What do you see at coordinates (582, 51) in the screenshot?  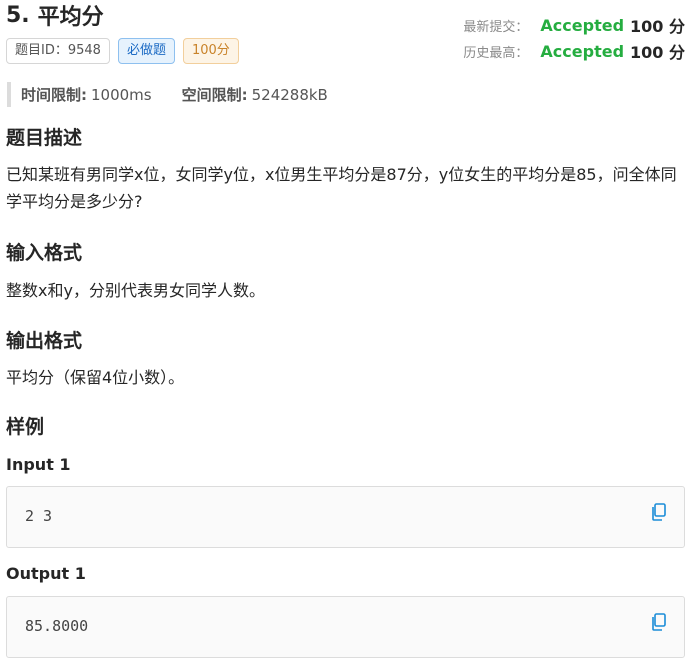 I see `best-submission-result: Accepted` at bounding box center [582, 51].